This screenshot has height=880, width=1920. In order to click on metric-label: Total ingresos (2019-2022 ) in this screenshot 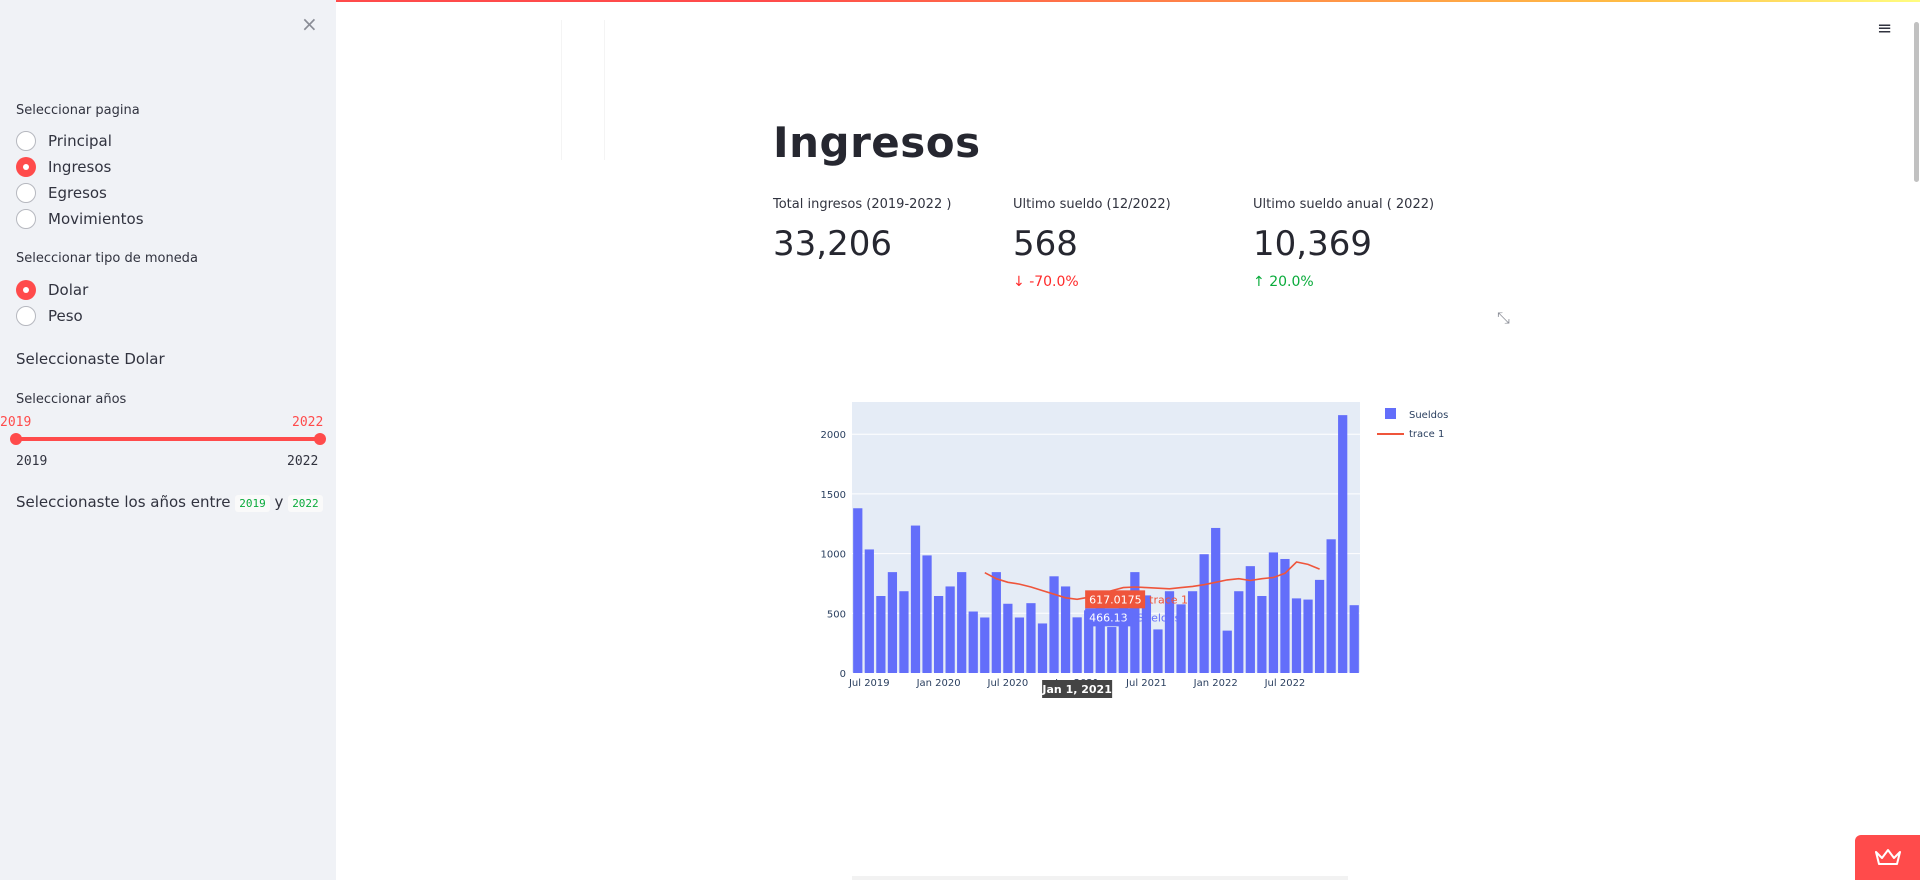, I will do `click(862, 204)`.